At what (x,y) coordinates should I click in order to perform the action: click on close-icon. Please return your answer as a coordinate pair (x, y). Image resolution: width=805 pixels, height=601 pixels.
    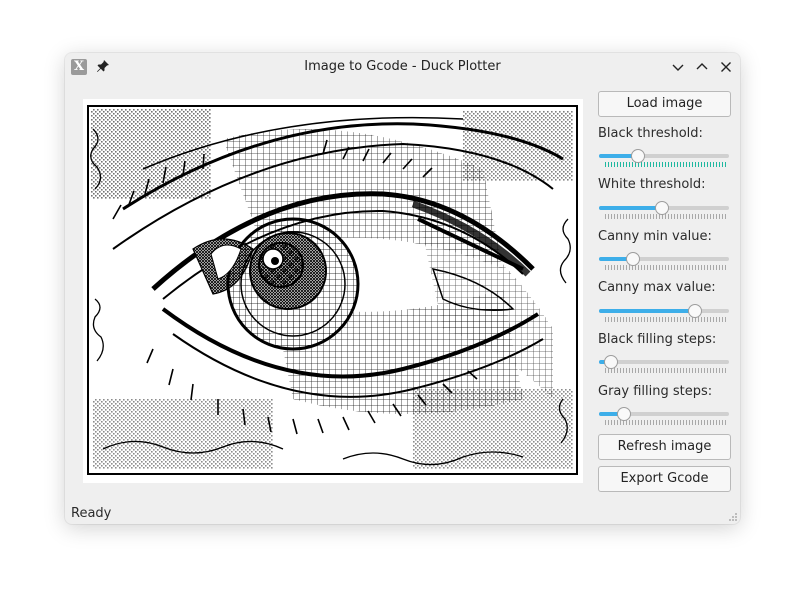
    Looking at the image, I should click on (726, 67).